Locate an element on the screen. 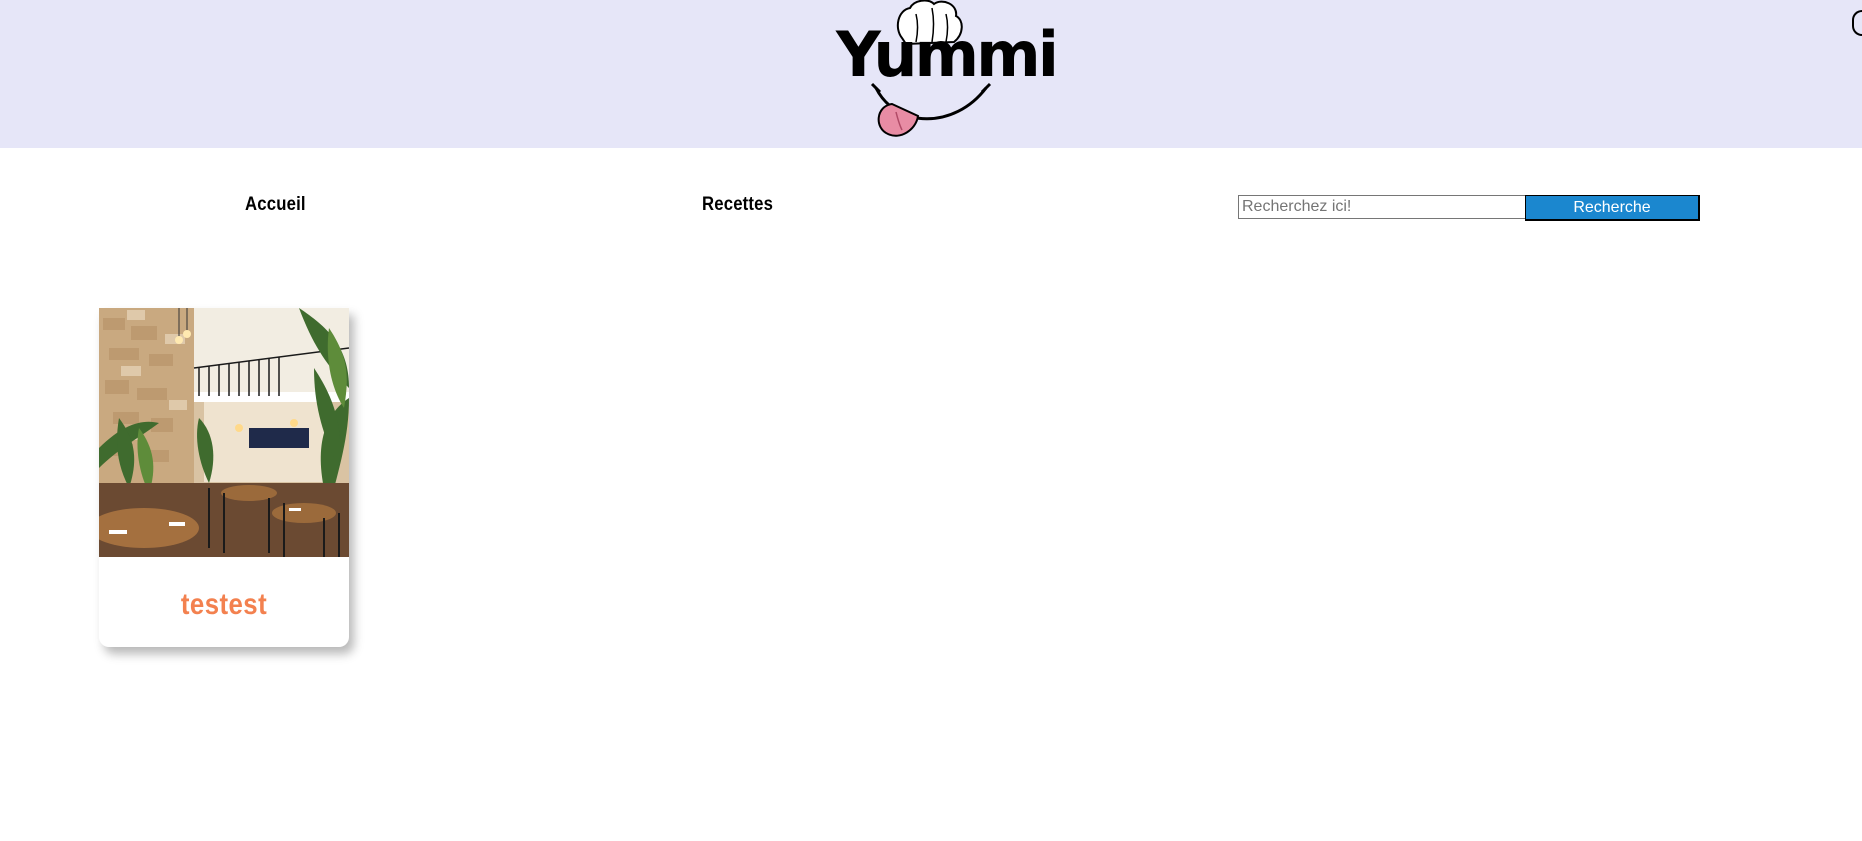  logo-text: Yummi is located at coordinates (947, 54).